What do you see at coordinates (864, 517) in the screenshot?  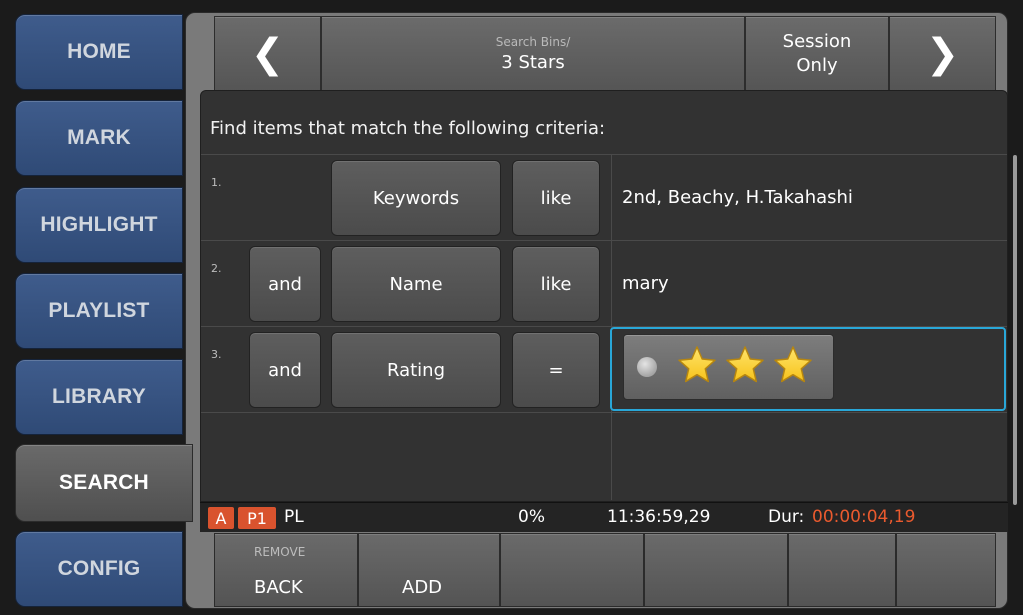 I see `duration-value: 00:00:04,19` at bounding box center [864, 517].